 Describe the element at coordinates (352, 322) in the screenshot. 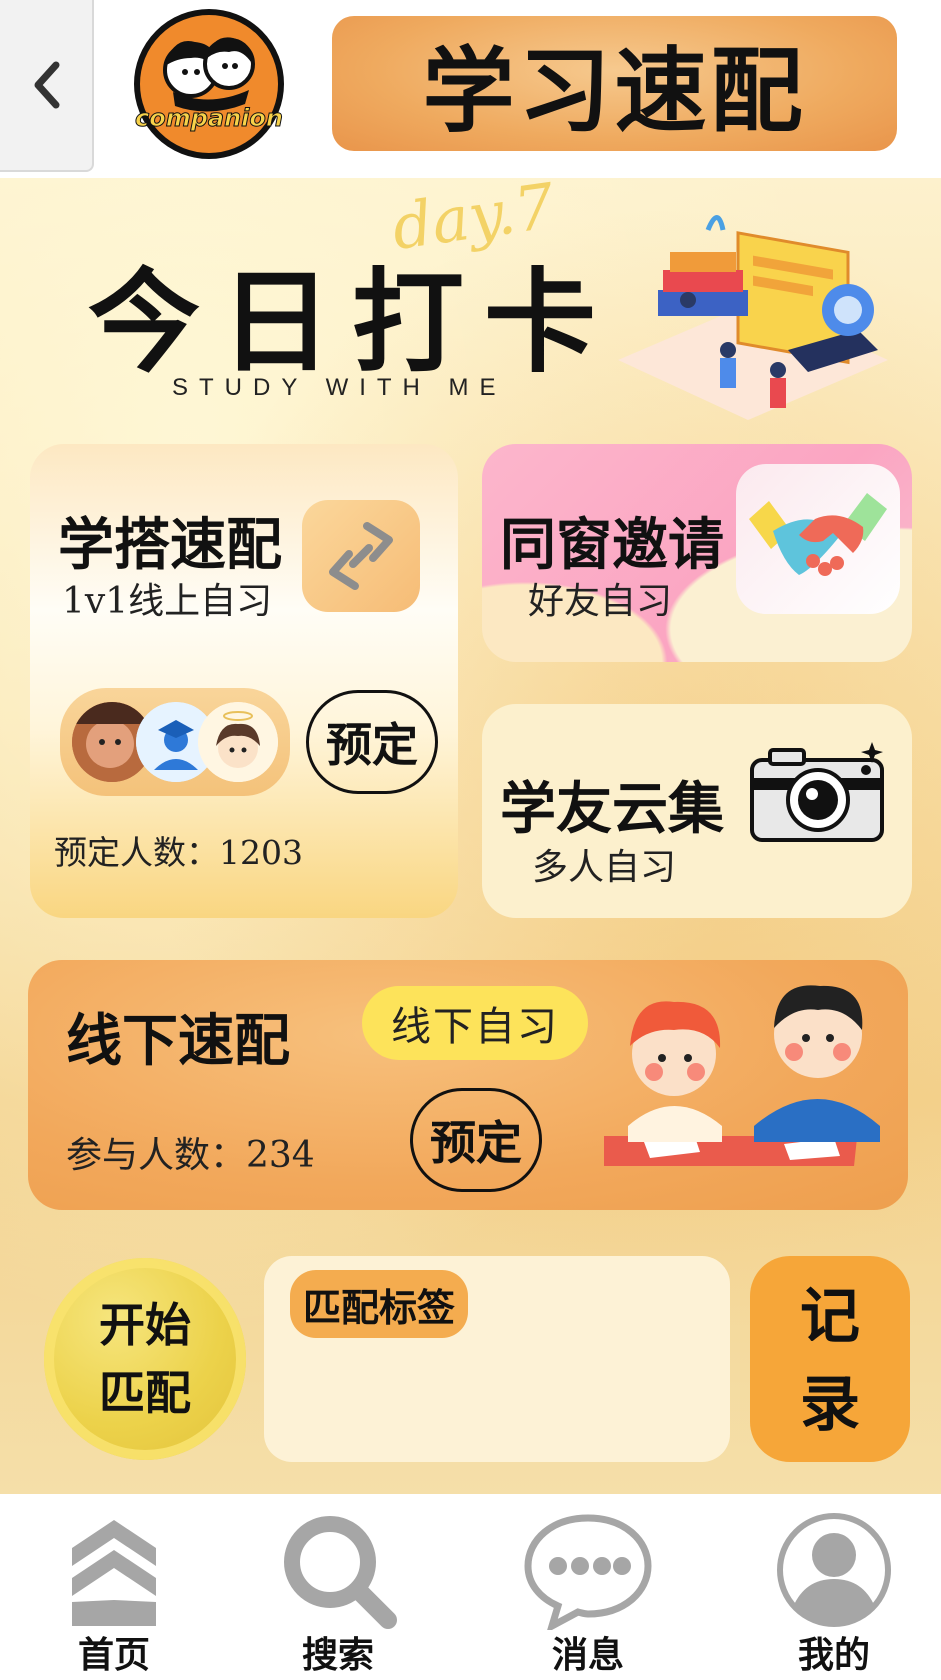

I see `checkin-title: 今日打卡` at that location.